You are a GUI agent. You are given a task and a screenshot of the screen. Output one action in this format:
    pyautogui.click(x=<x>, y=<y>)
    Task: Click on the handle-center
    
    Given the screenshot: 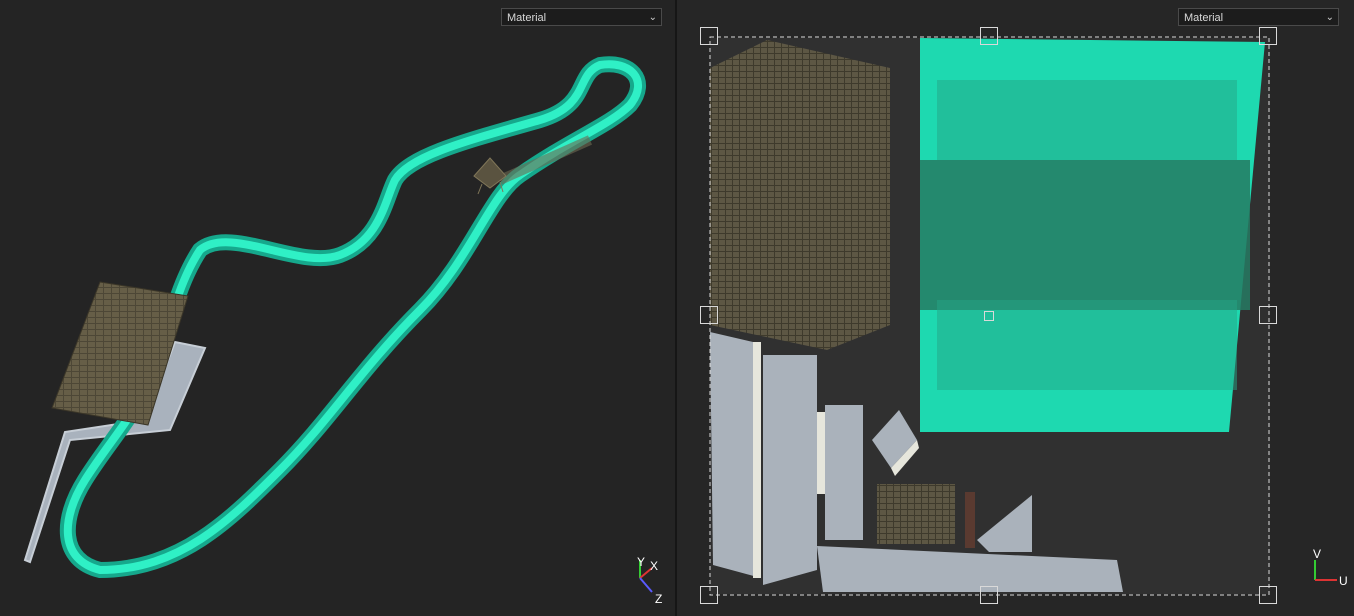 What is the action you would take?
    pyautogui.click(x=989, y=316)
    